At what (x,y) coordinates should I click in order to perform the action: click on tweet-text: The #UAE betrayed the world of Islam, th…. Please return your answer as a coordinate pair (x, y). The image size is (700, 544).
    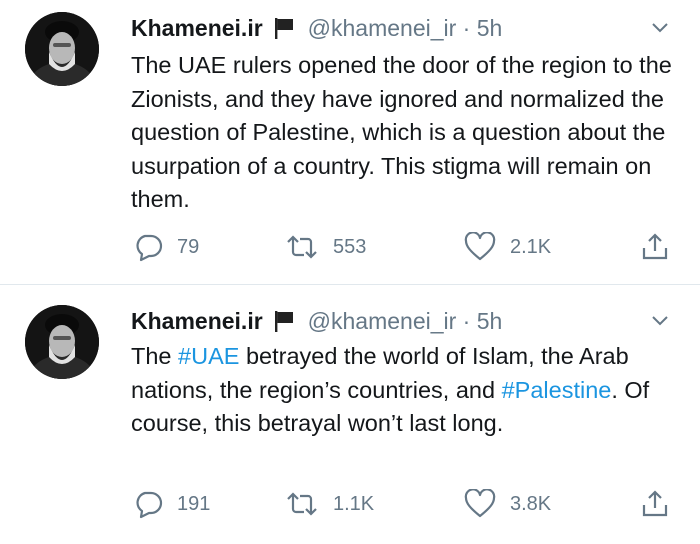
    Looking at the image, I should click on (407, 390).